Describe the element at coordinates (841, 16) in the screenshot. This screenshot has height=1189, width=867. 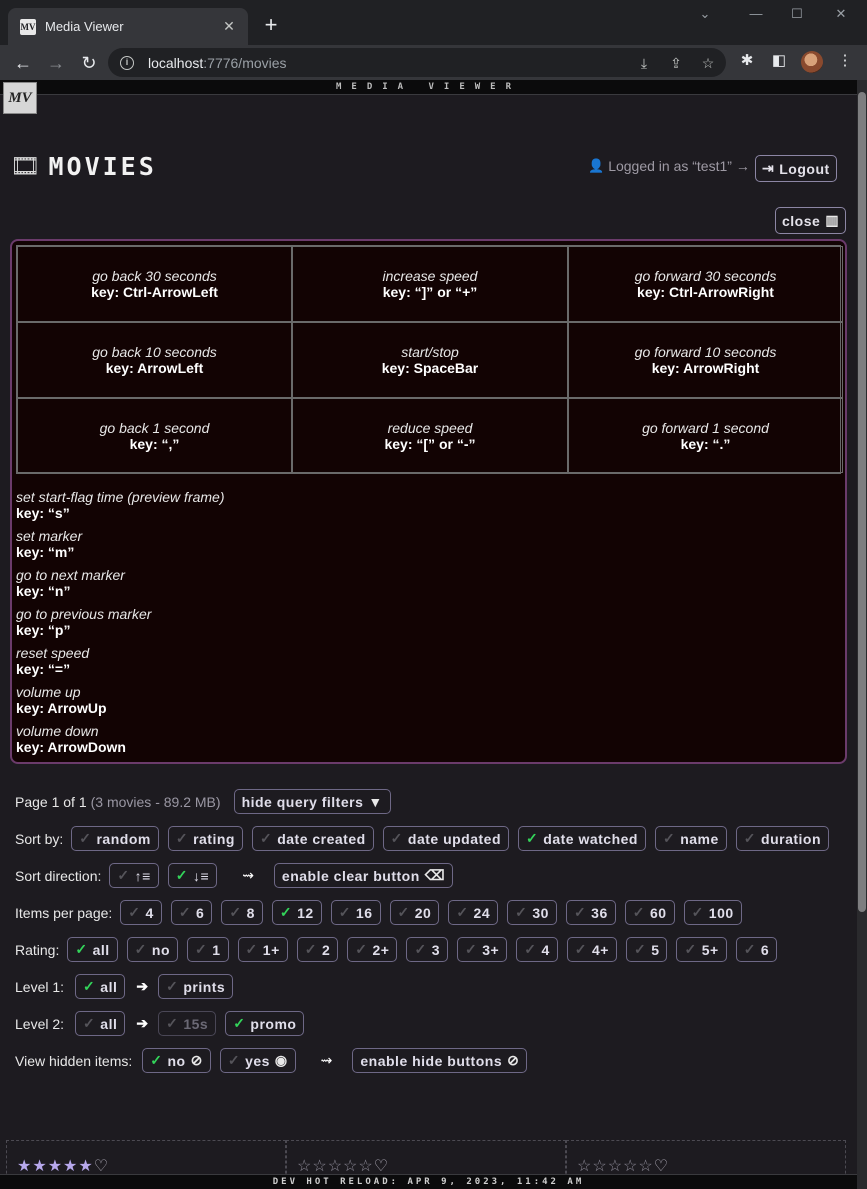
I see `window-close-icon: ✕` at that location.